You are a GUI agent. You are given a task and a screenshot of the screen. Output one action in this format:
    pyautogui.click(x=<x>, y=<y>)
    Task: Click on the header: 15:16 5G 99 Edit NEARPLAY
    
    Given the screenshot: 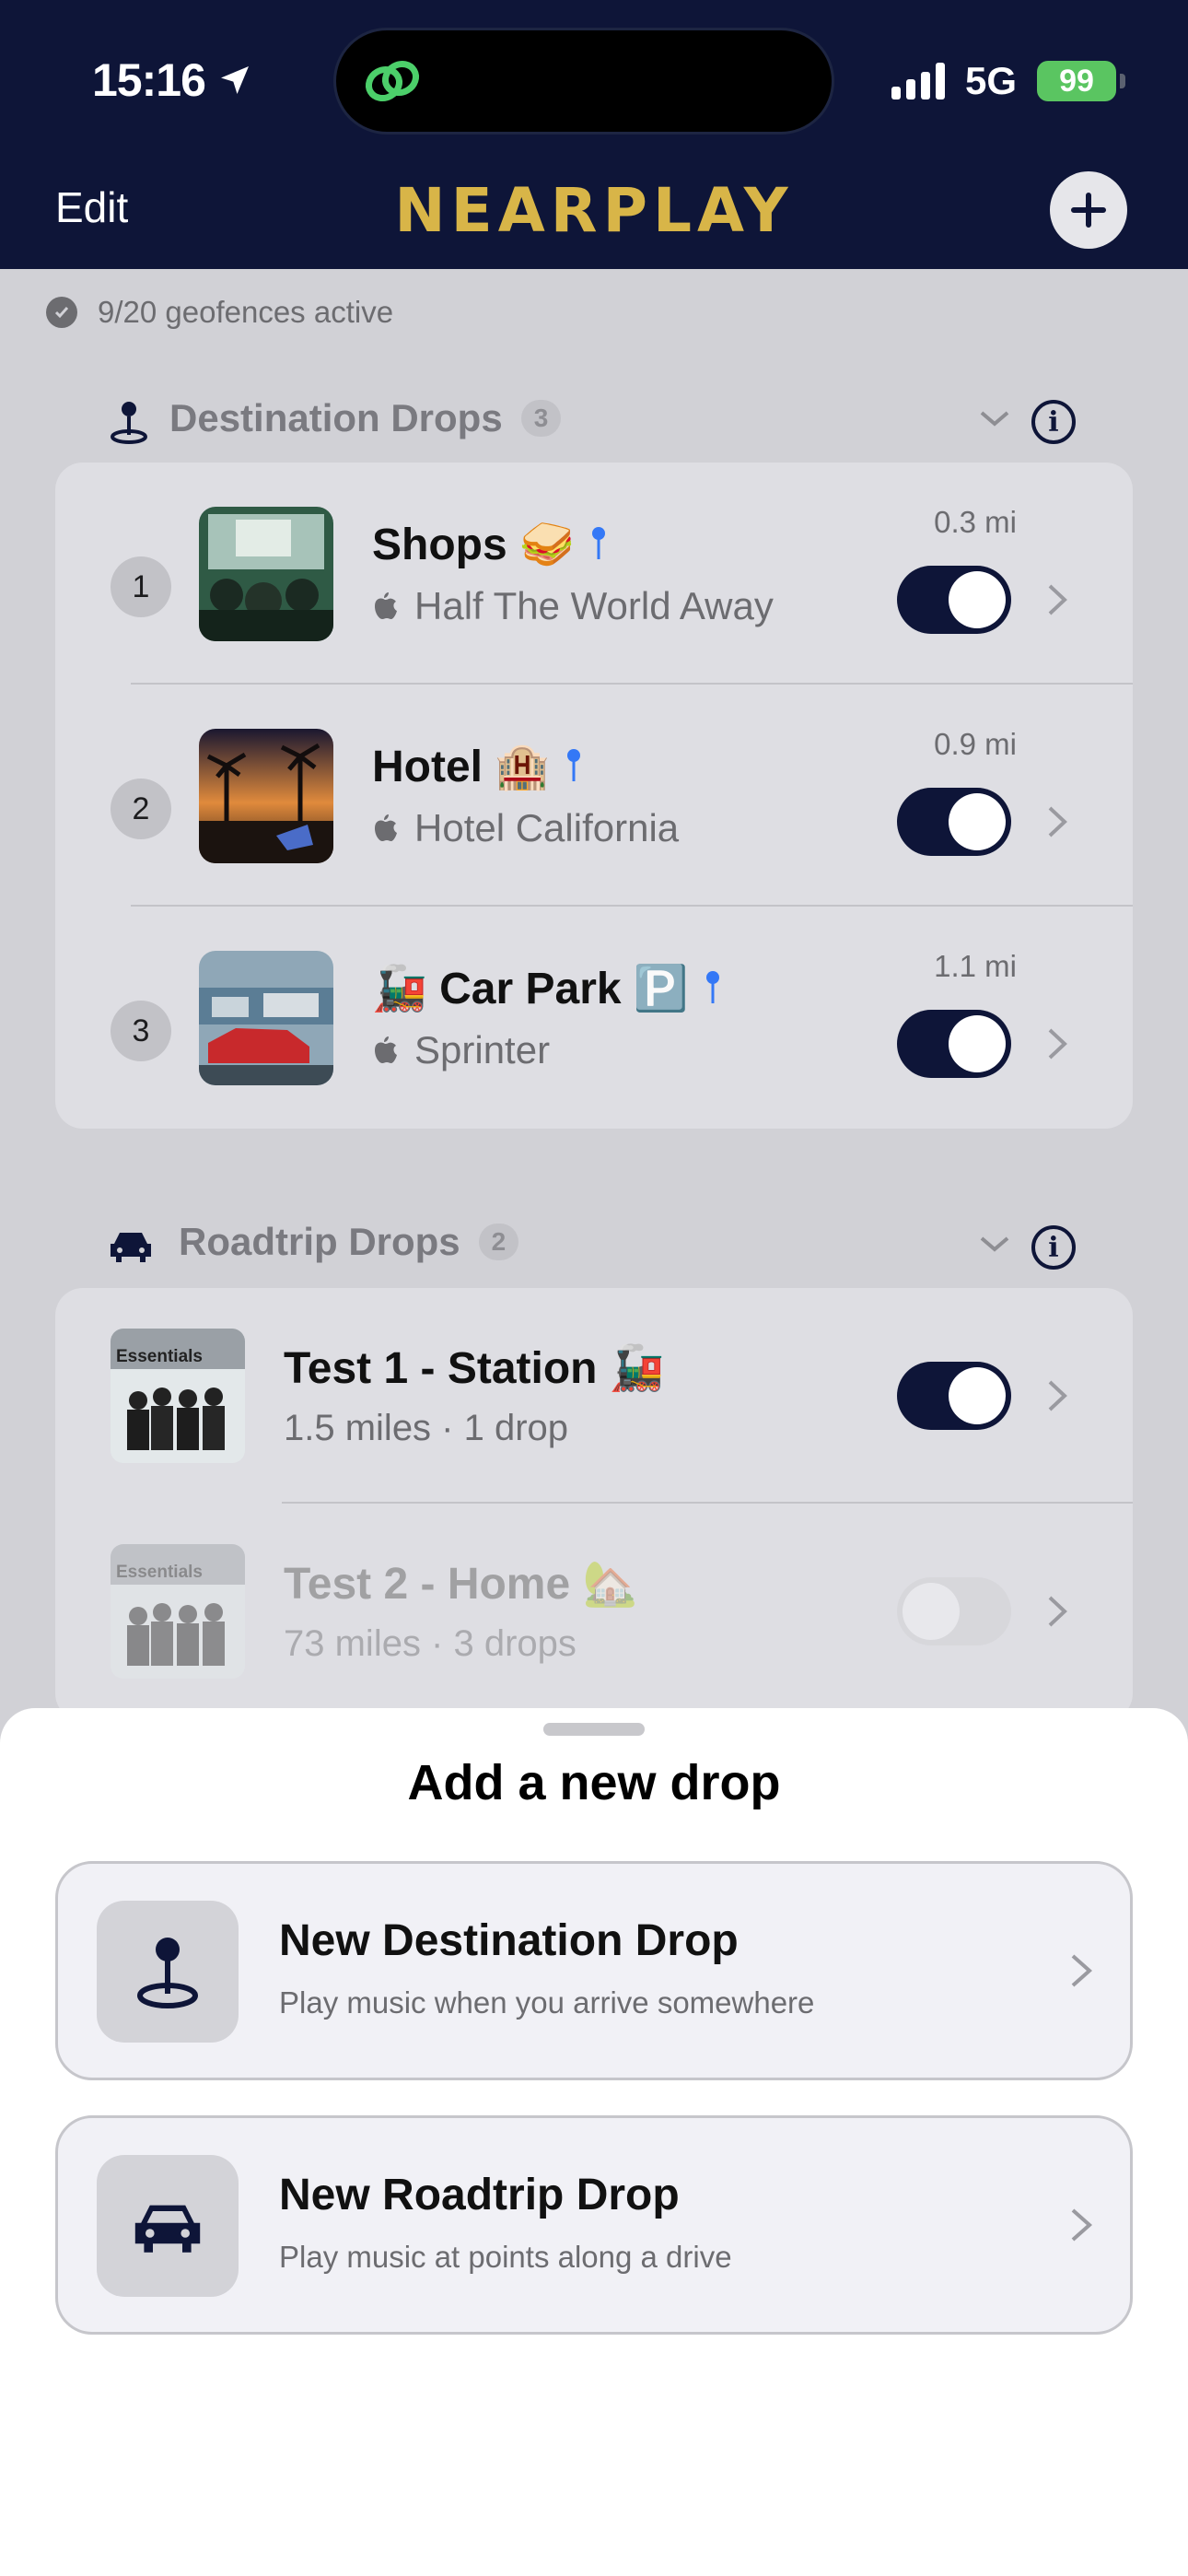 What is the action you would take?
    pyautogui.click(x=594, y=134)
    